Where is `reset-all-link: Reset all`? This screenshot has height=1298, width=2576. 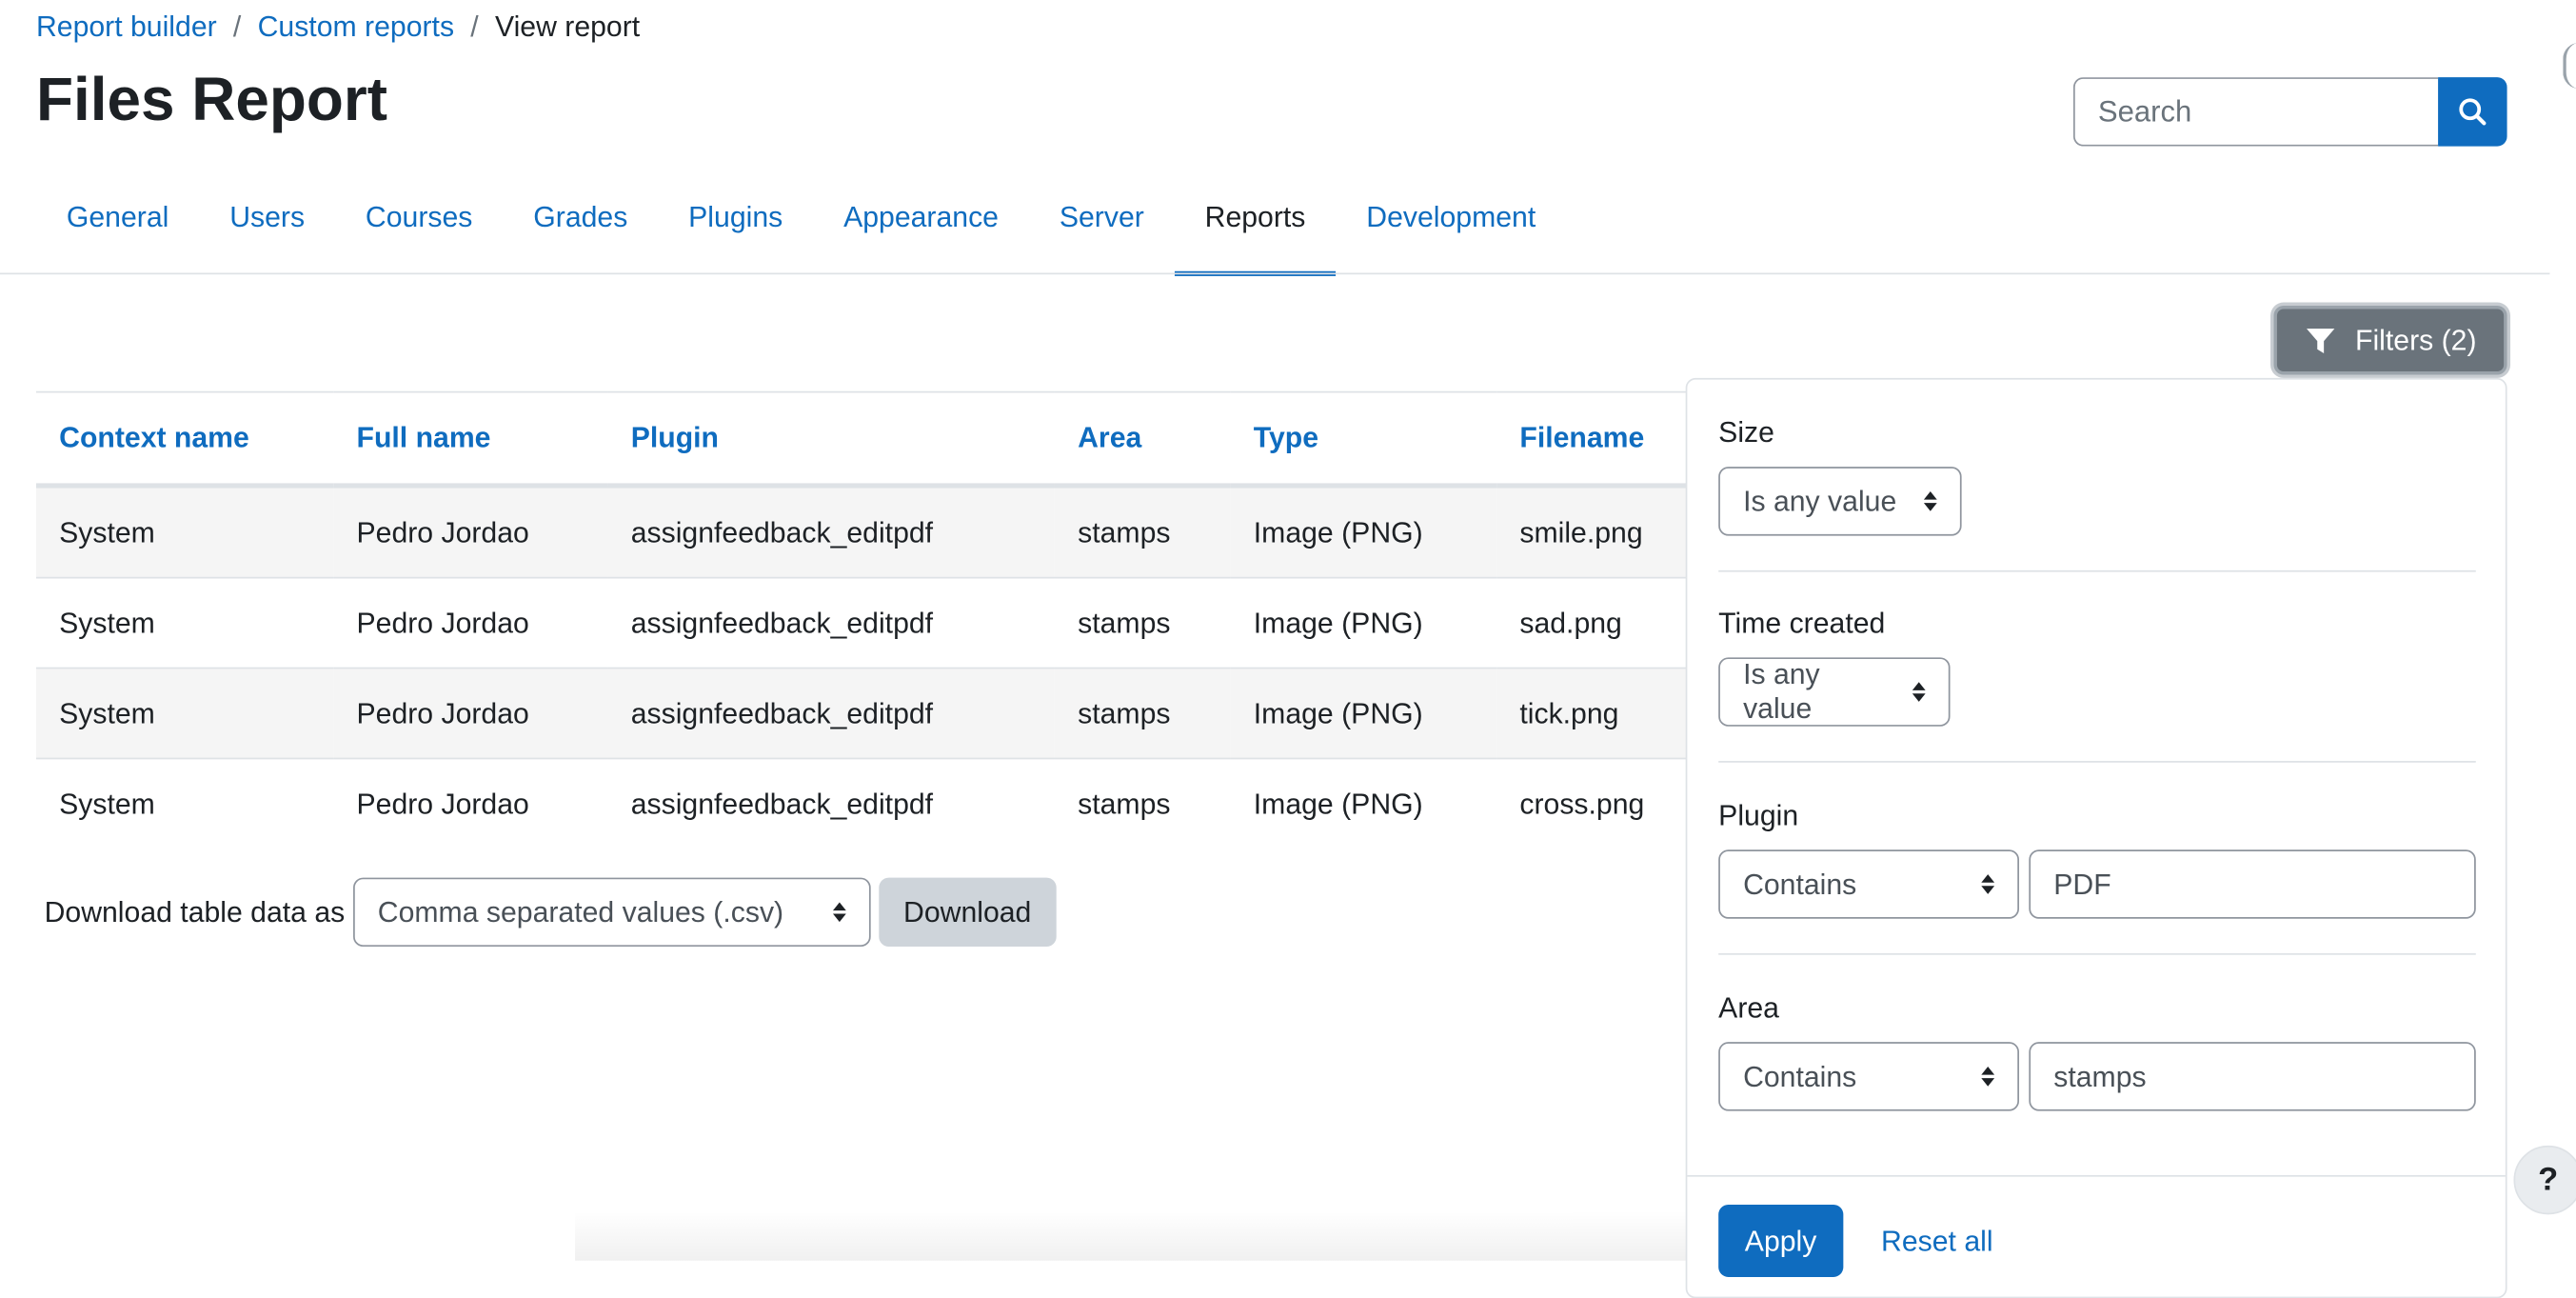 reset-all-link: Reset all is located at coordinates (1937, 1242).